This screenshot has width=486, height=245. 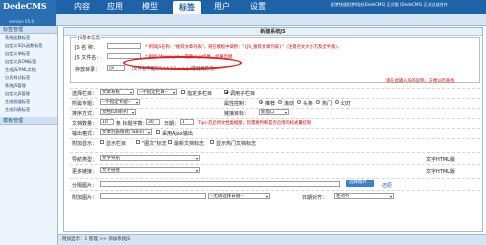 I want to click on output-select: 文本列表样式(Table), so click(x=126, y=132).